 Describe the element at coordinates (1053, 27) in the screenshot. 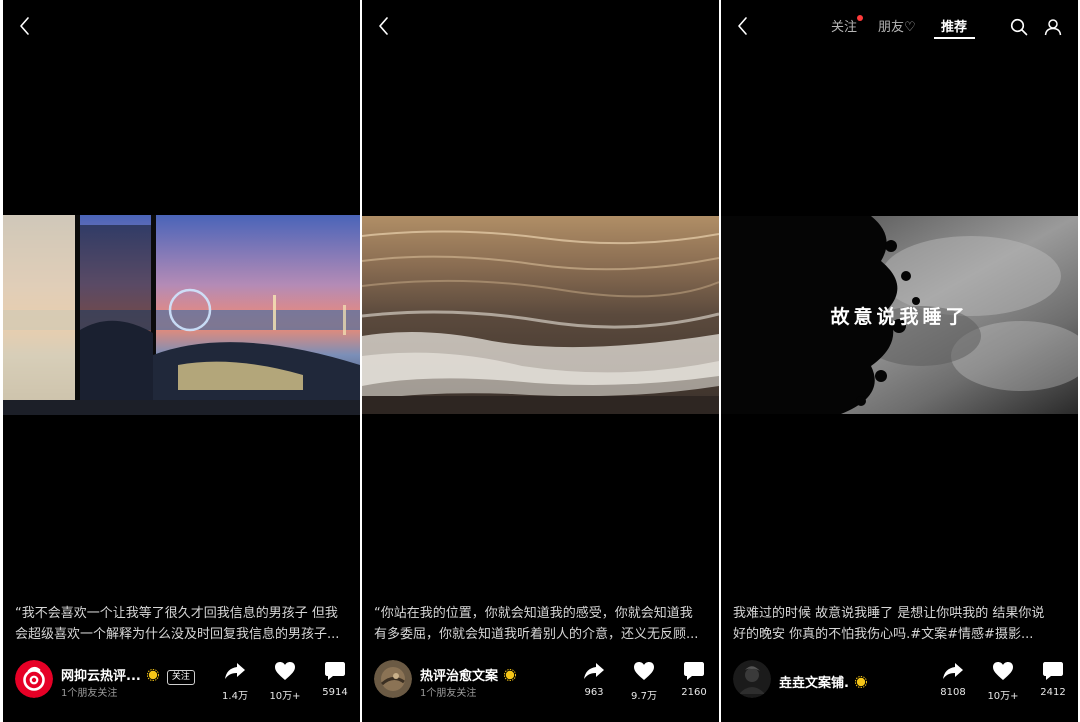

I see `profile-icon` at that location.